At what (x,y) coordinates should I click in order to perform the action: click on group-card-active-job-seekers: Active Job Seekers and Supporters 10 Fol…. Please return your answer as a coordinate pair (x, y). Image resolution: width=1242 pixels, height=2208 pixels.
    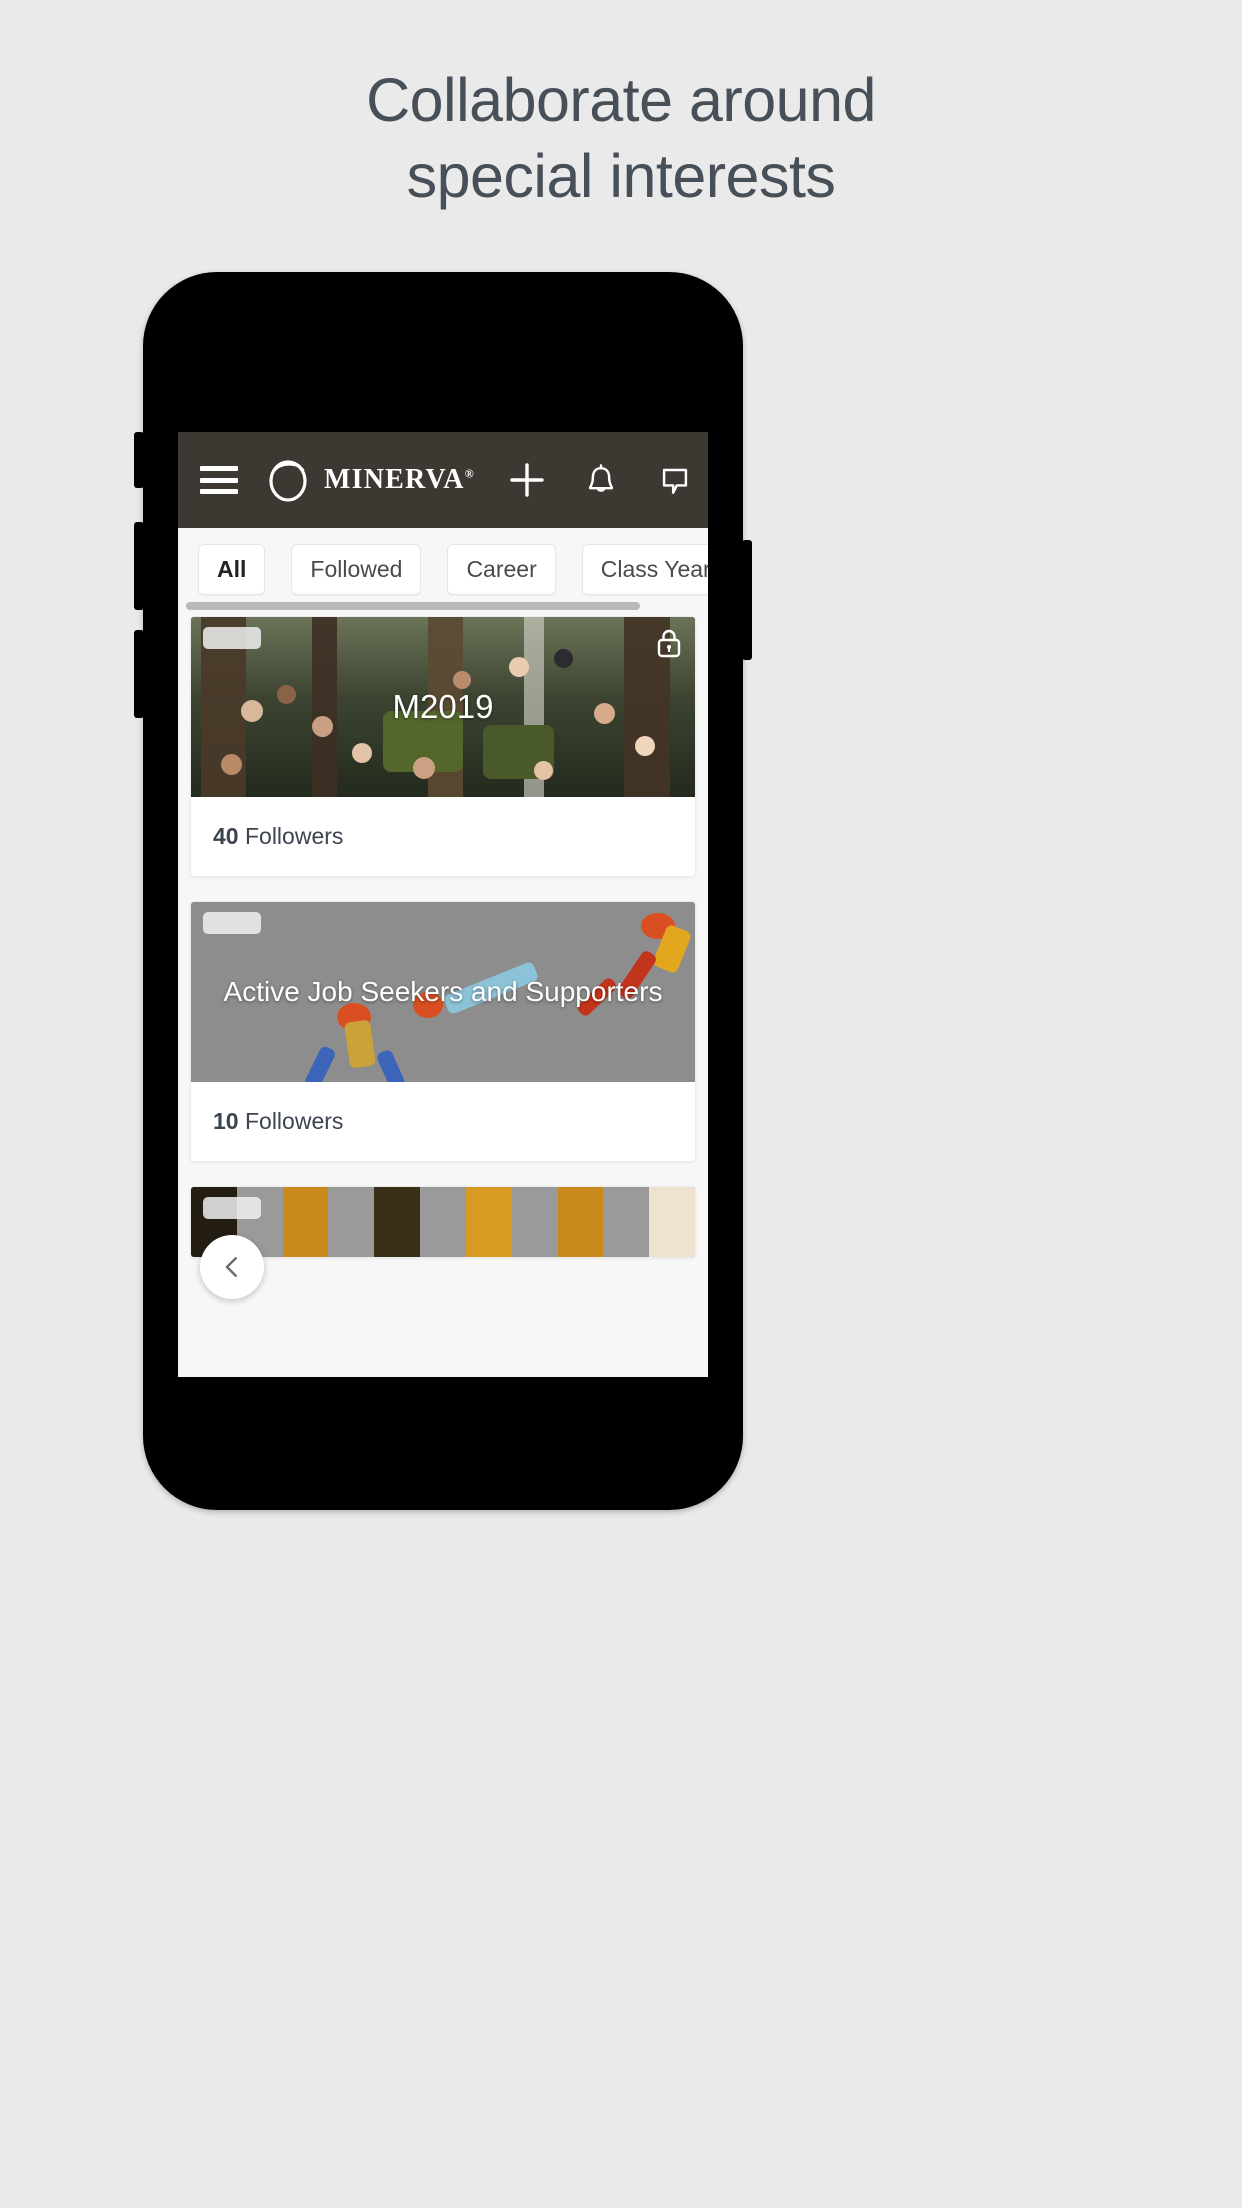
    Looking at the image, I should click on (443, 1031).